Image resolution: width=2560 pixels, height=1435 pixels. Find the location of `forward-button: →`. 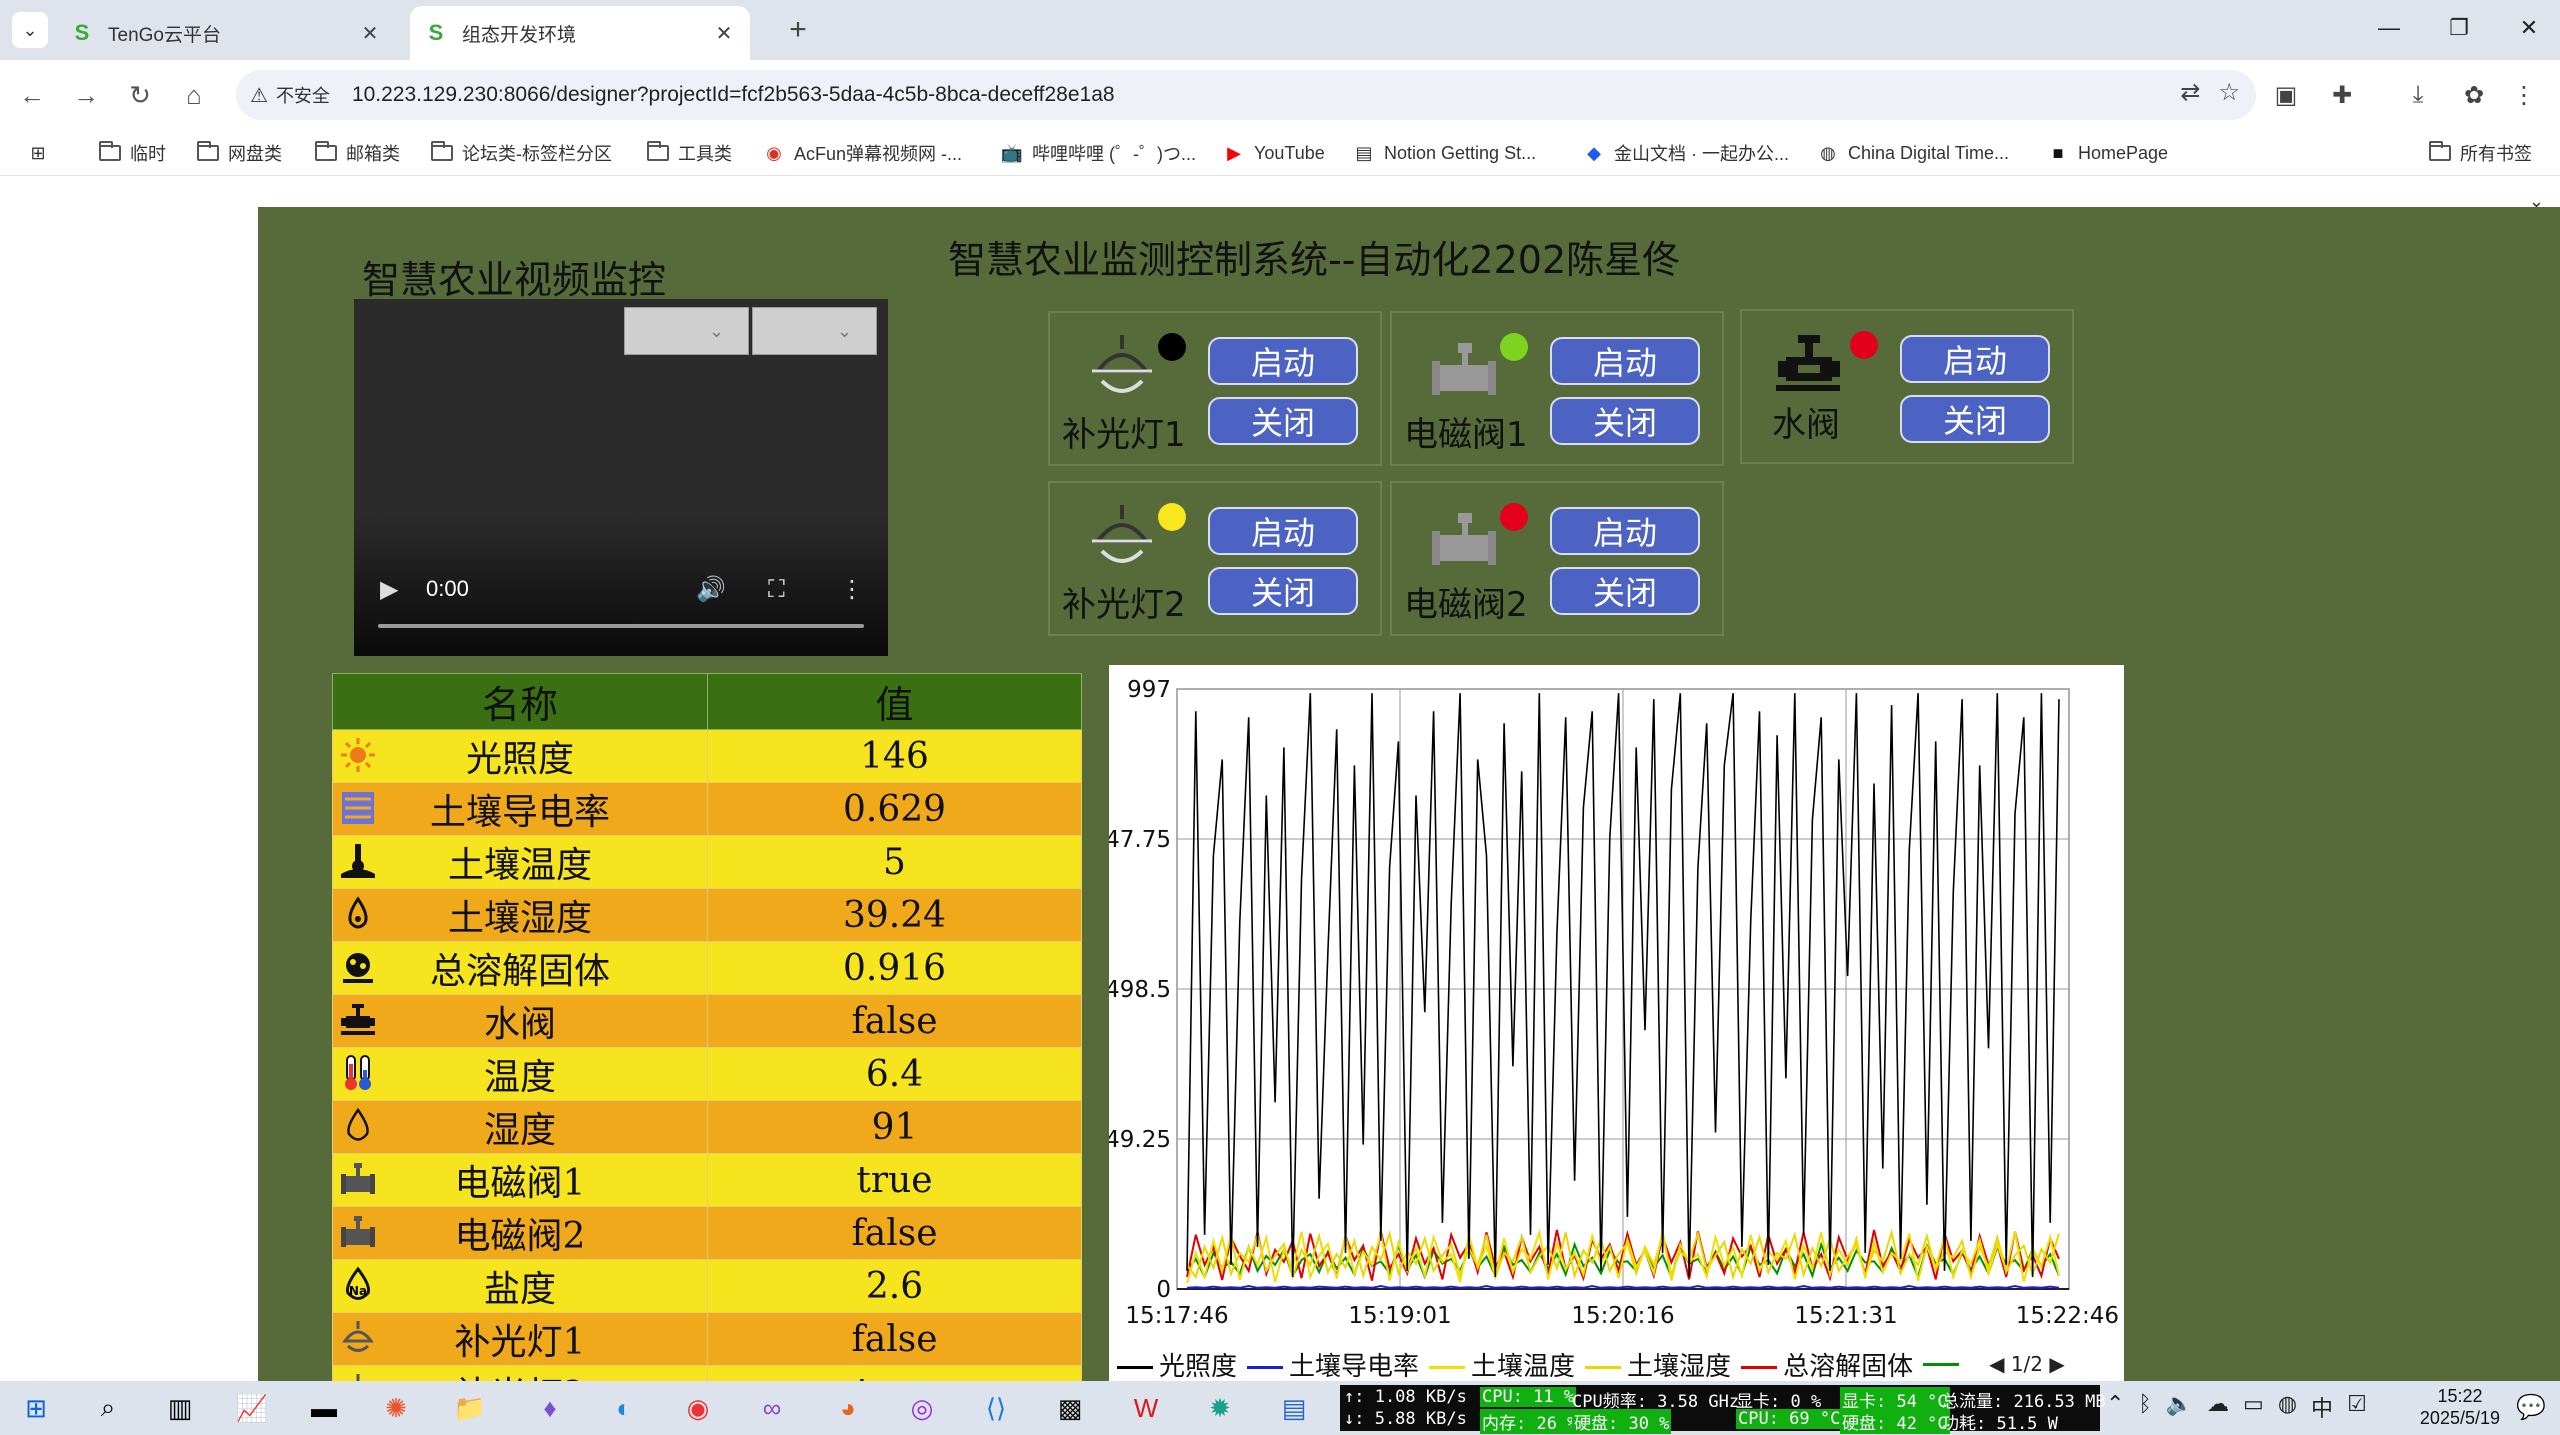

forward-button: → is located at coordinates (86, 95).